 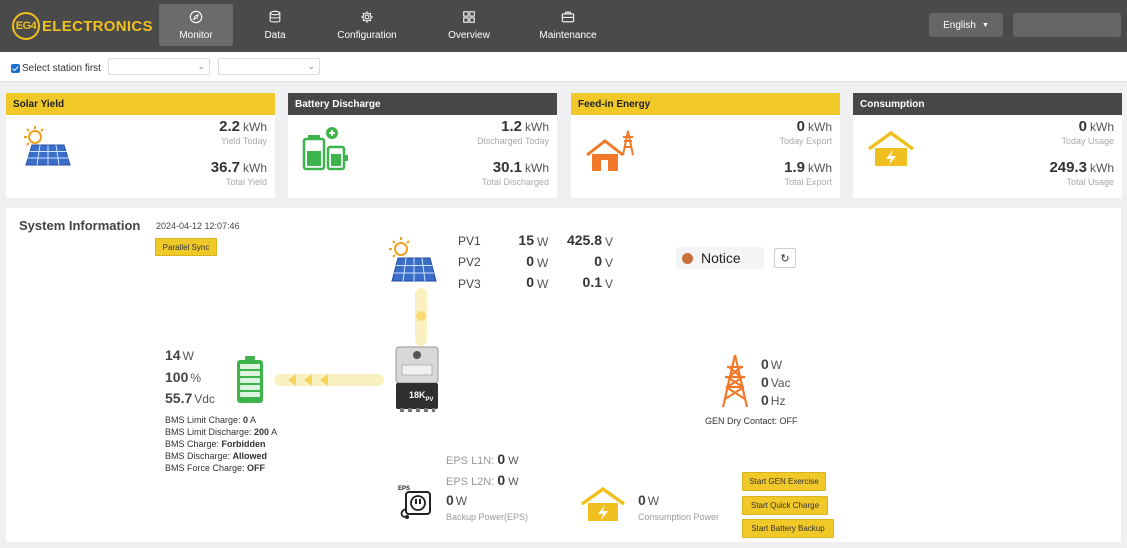 What do you see at coordinates (469, 241) in the screenshot?
I see `pv1-name: PV1` at bounding box center [469, 241].